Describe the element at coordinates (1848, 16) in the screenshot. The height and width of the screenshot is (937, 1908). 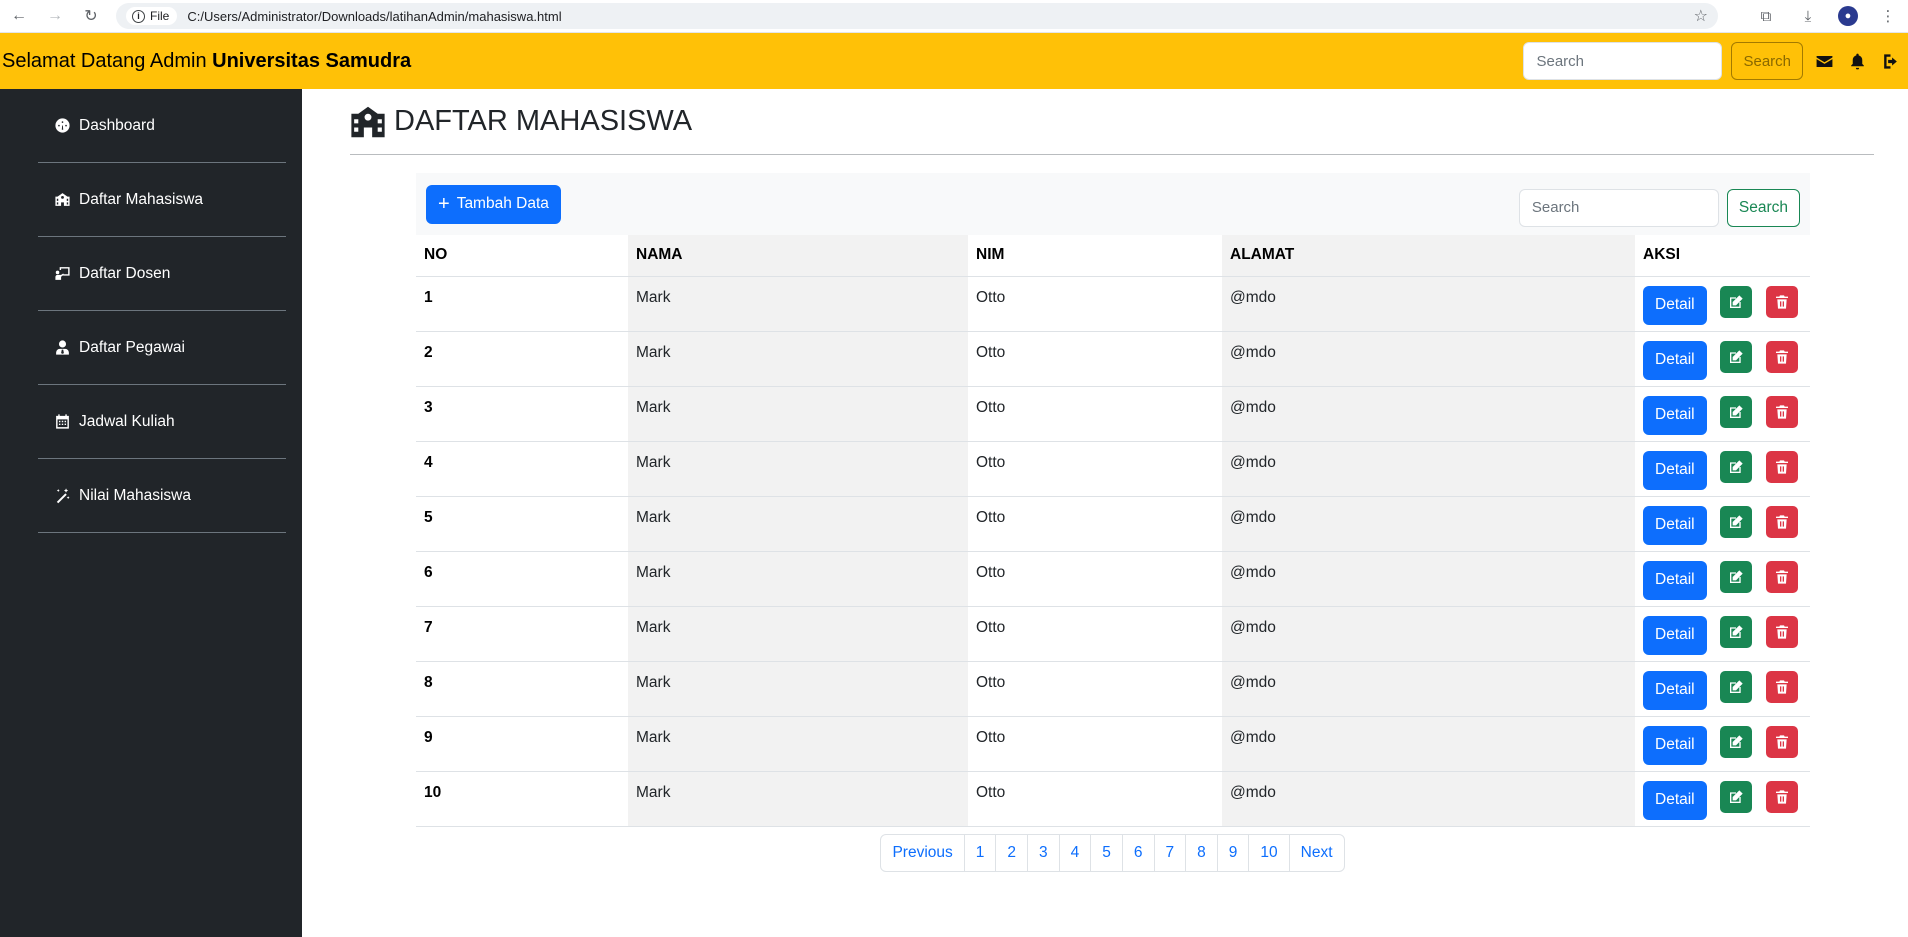
I see `profile-avatar: ●` at that location.